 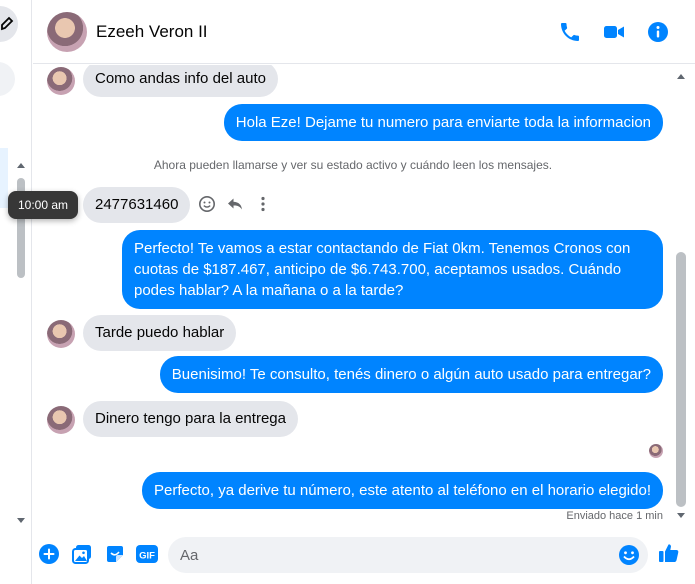 What do you see at coordinates (614, 32) in the screenshot?
I see `video-call-icon` at bounding box center [614, 32].